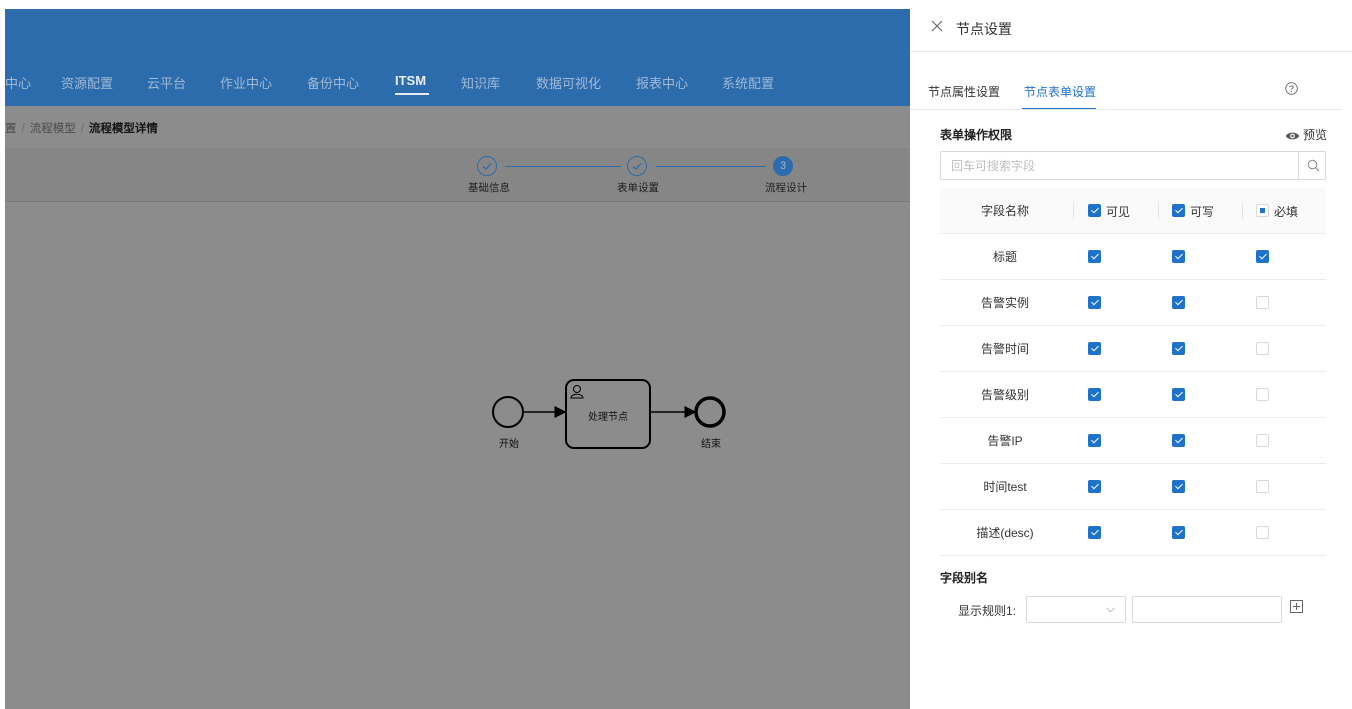  I want to click on bpmn-diagram, so click(609, 414).